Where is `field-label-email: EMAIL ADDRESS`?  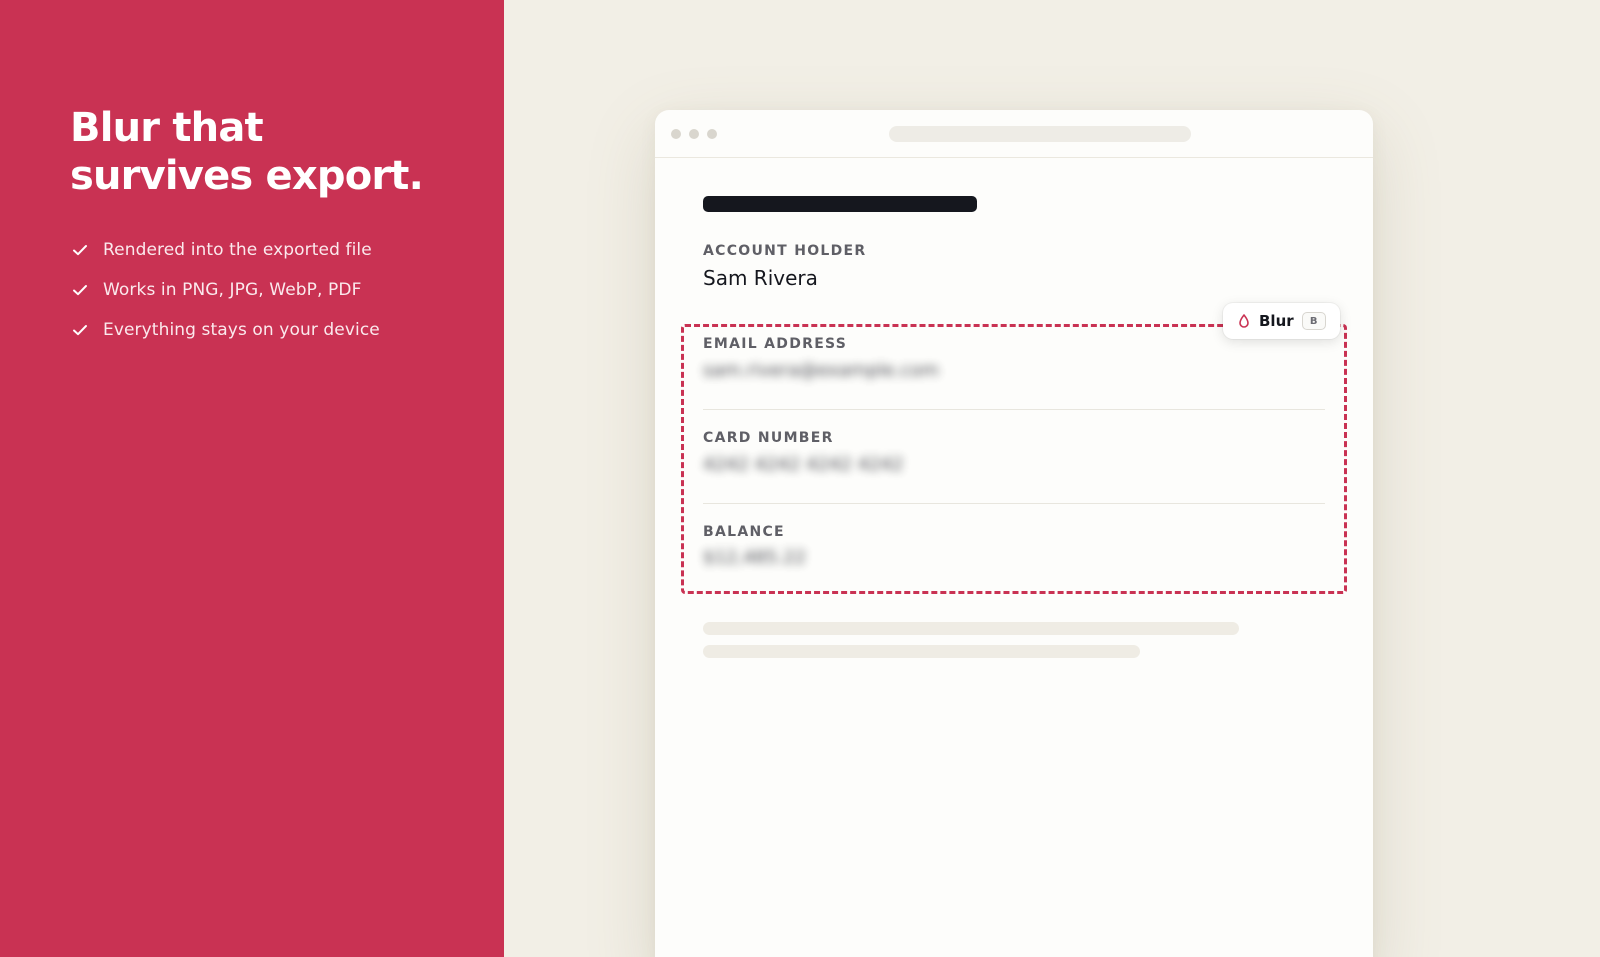
field-label-email: EMAIL ADDRESS is located at coordinates (775, 344).